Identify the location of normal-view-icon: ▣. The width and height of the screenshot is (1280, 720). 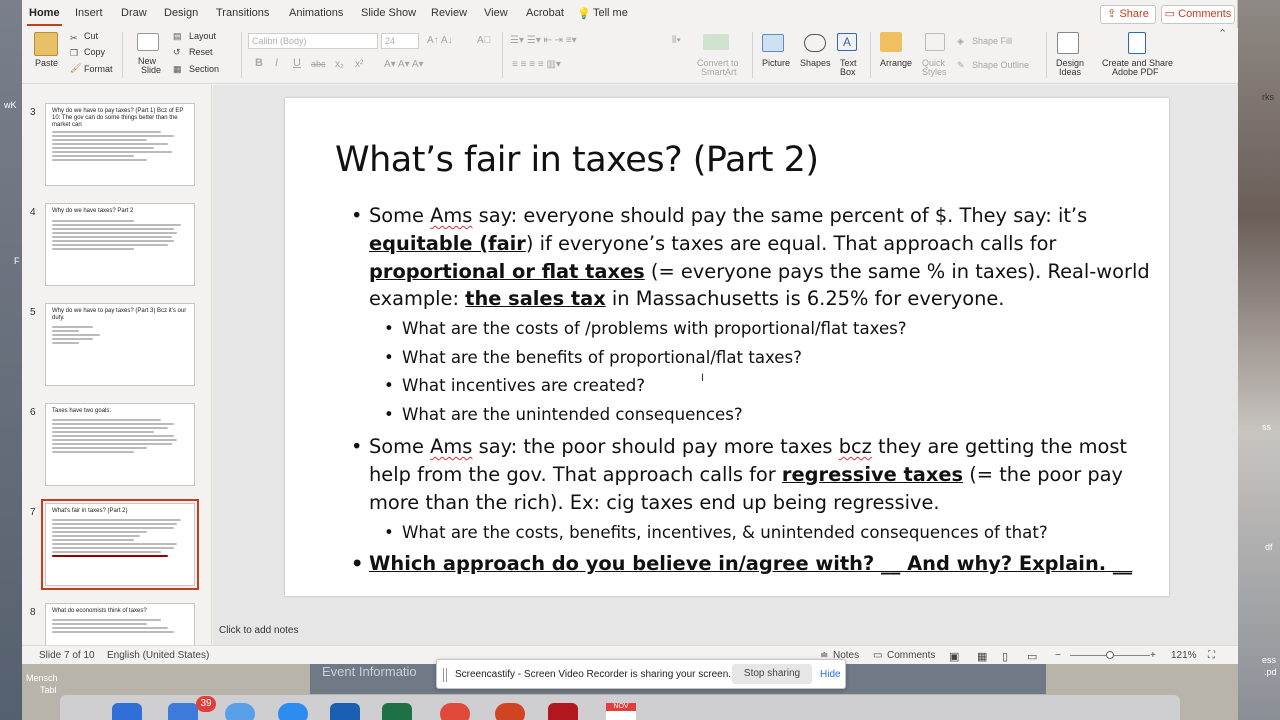
(954, 656).